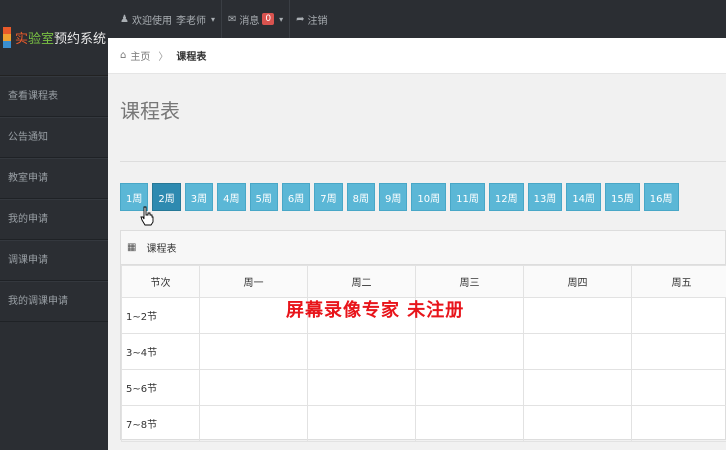  I want to click on table-row: 5~6节, so click(423, 387).